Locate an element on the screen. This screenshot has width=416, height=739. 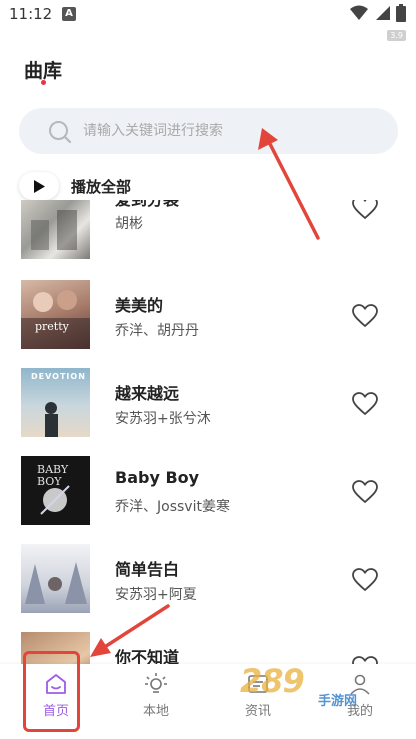
song-item: 爱到分裂 胡彬 is located at coordinates (208, 234).